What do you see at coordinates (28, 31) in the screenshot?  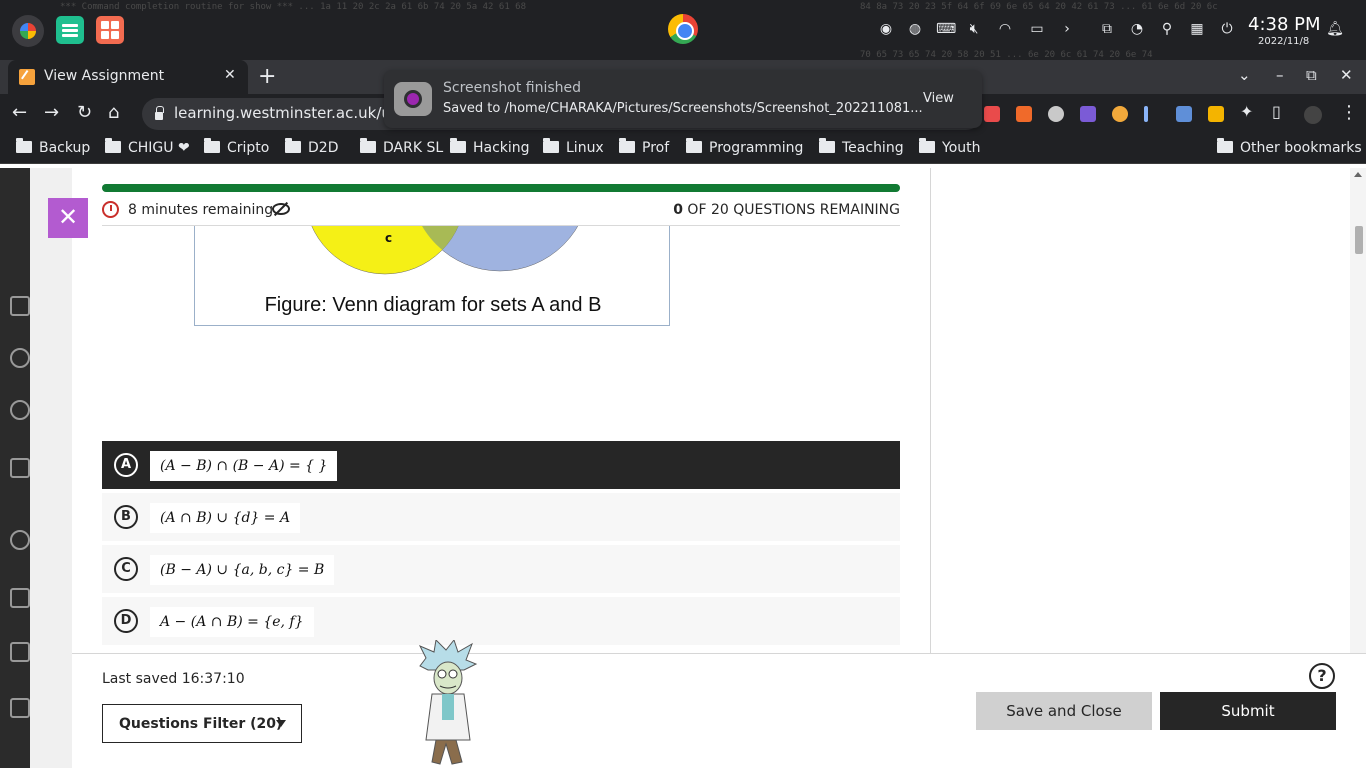 I see `launcher-icon` at bounding box center [28, 31].